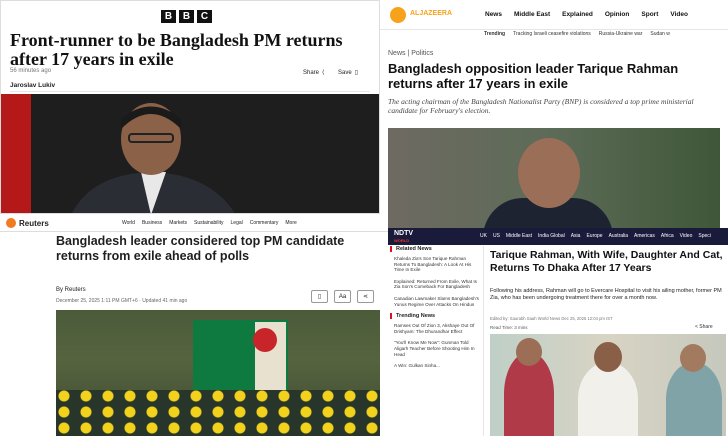  What do you see at coordinates (218, 413) in the screenshot?
I see `photo-crowd` at bounding box center [218, 413].